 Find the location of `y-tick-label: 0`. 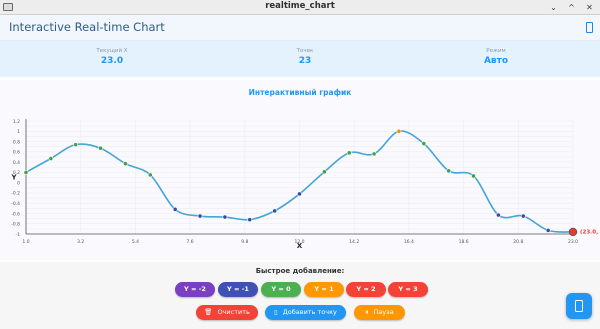

y-tick-label: 0 is located at coordinates (18, 183).